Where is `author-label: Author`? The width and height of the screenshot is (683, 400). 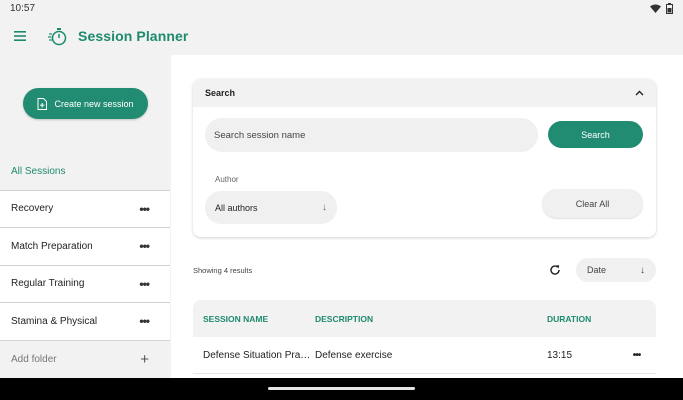
author-label: Author is located at coordinates (227, 179).